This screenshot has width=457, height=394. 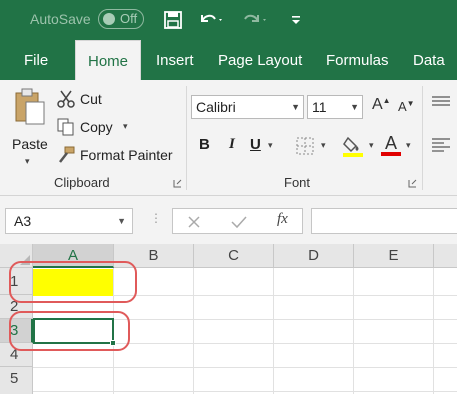 I want to click on clipboard-group-label: Clipboard, so click(x=82, y=182).